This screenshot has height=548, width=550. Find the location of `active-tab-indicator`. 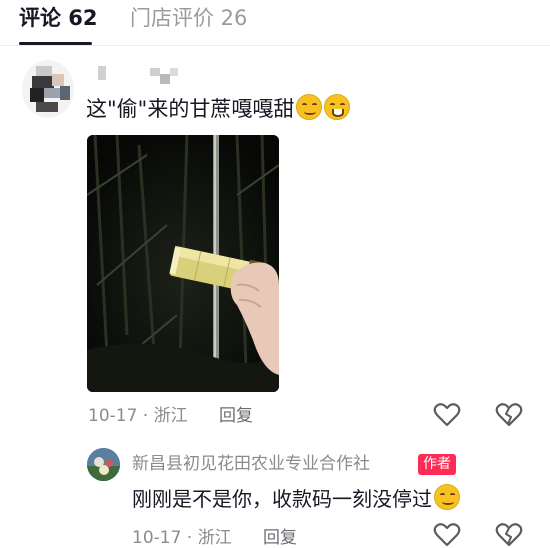

active-tab-indicator is located at coordinates (55, 43).